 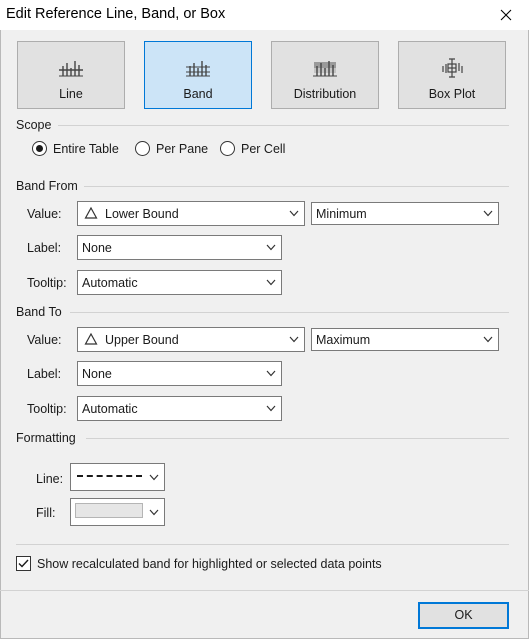 I want to click on band-to-aggregation-text: Maximum, so click(x=343, y=340).